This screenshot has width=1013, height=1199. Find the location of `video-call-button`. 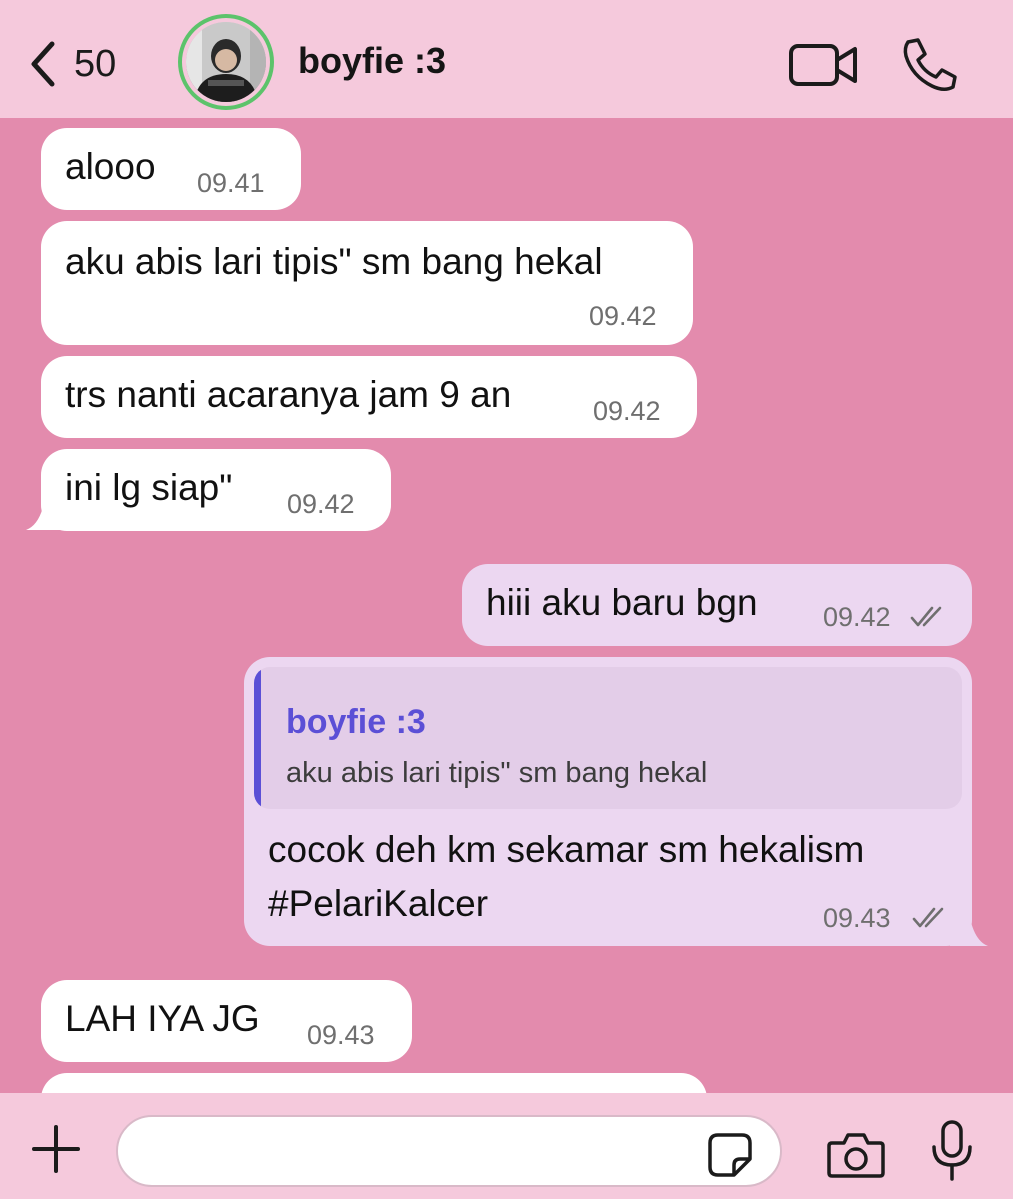

video-call-button is located at coordinates (824, 65).